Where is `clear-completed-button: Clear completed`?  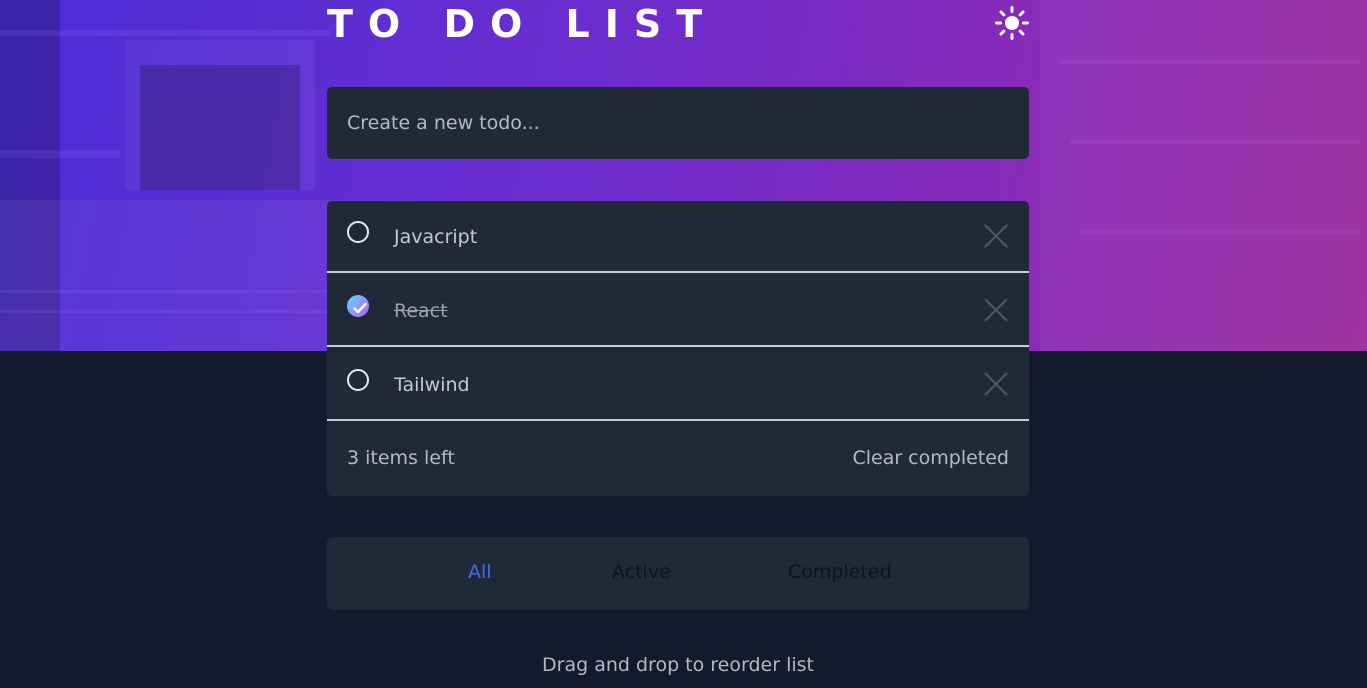 clear-completed-button: Clear completed is located at coordinates (930, 458).